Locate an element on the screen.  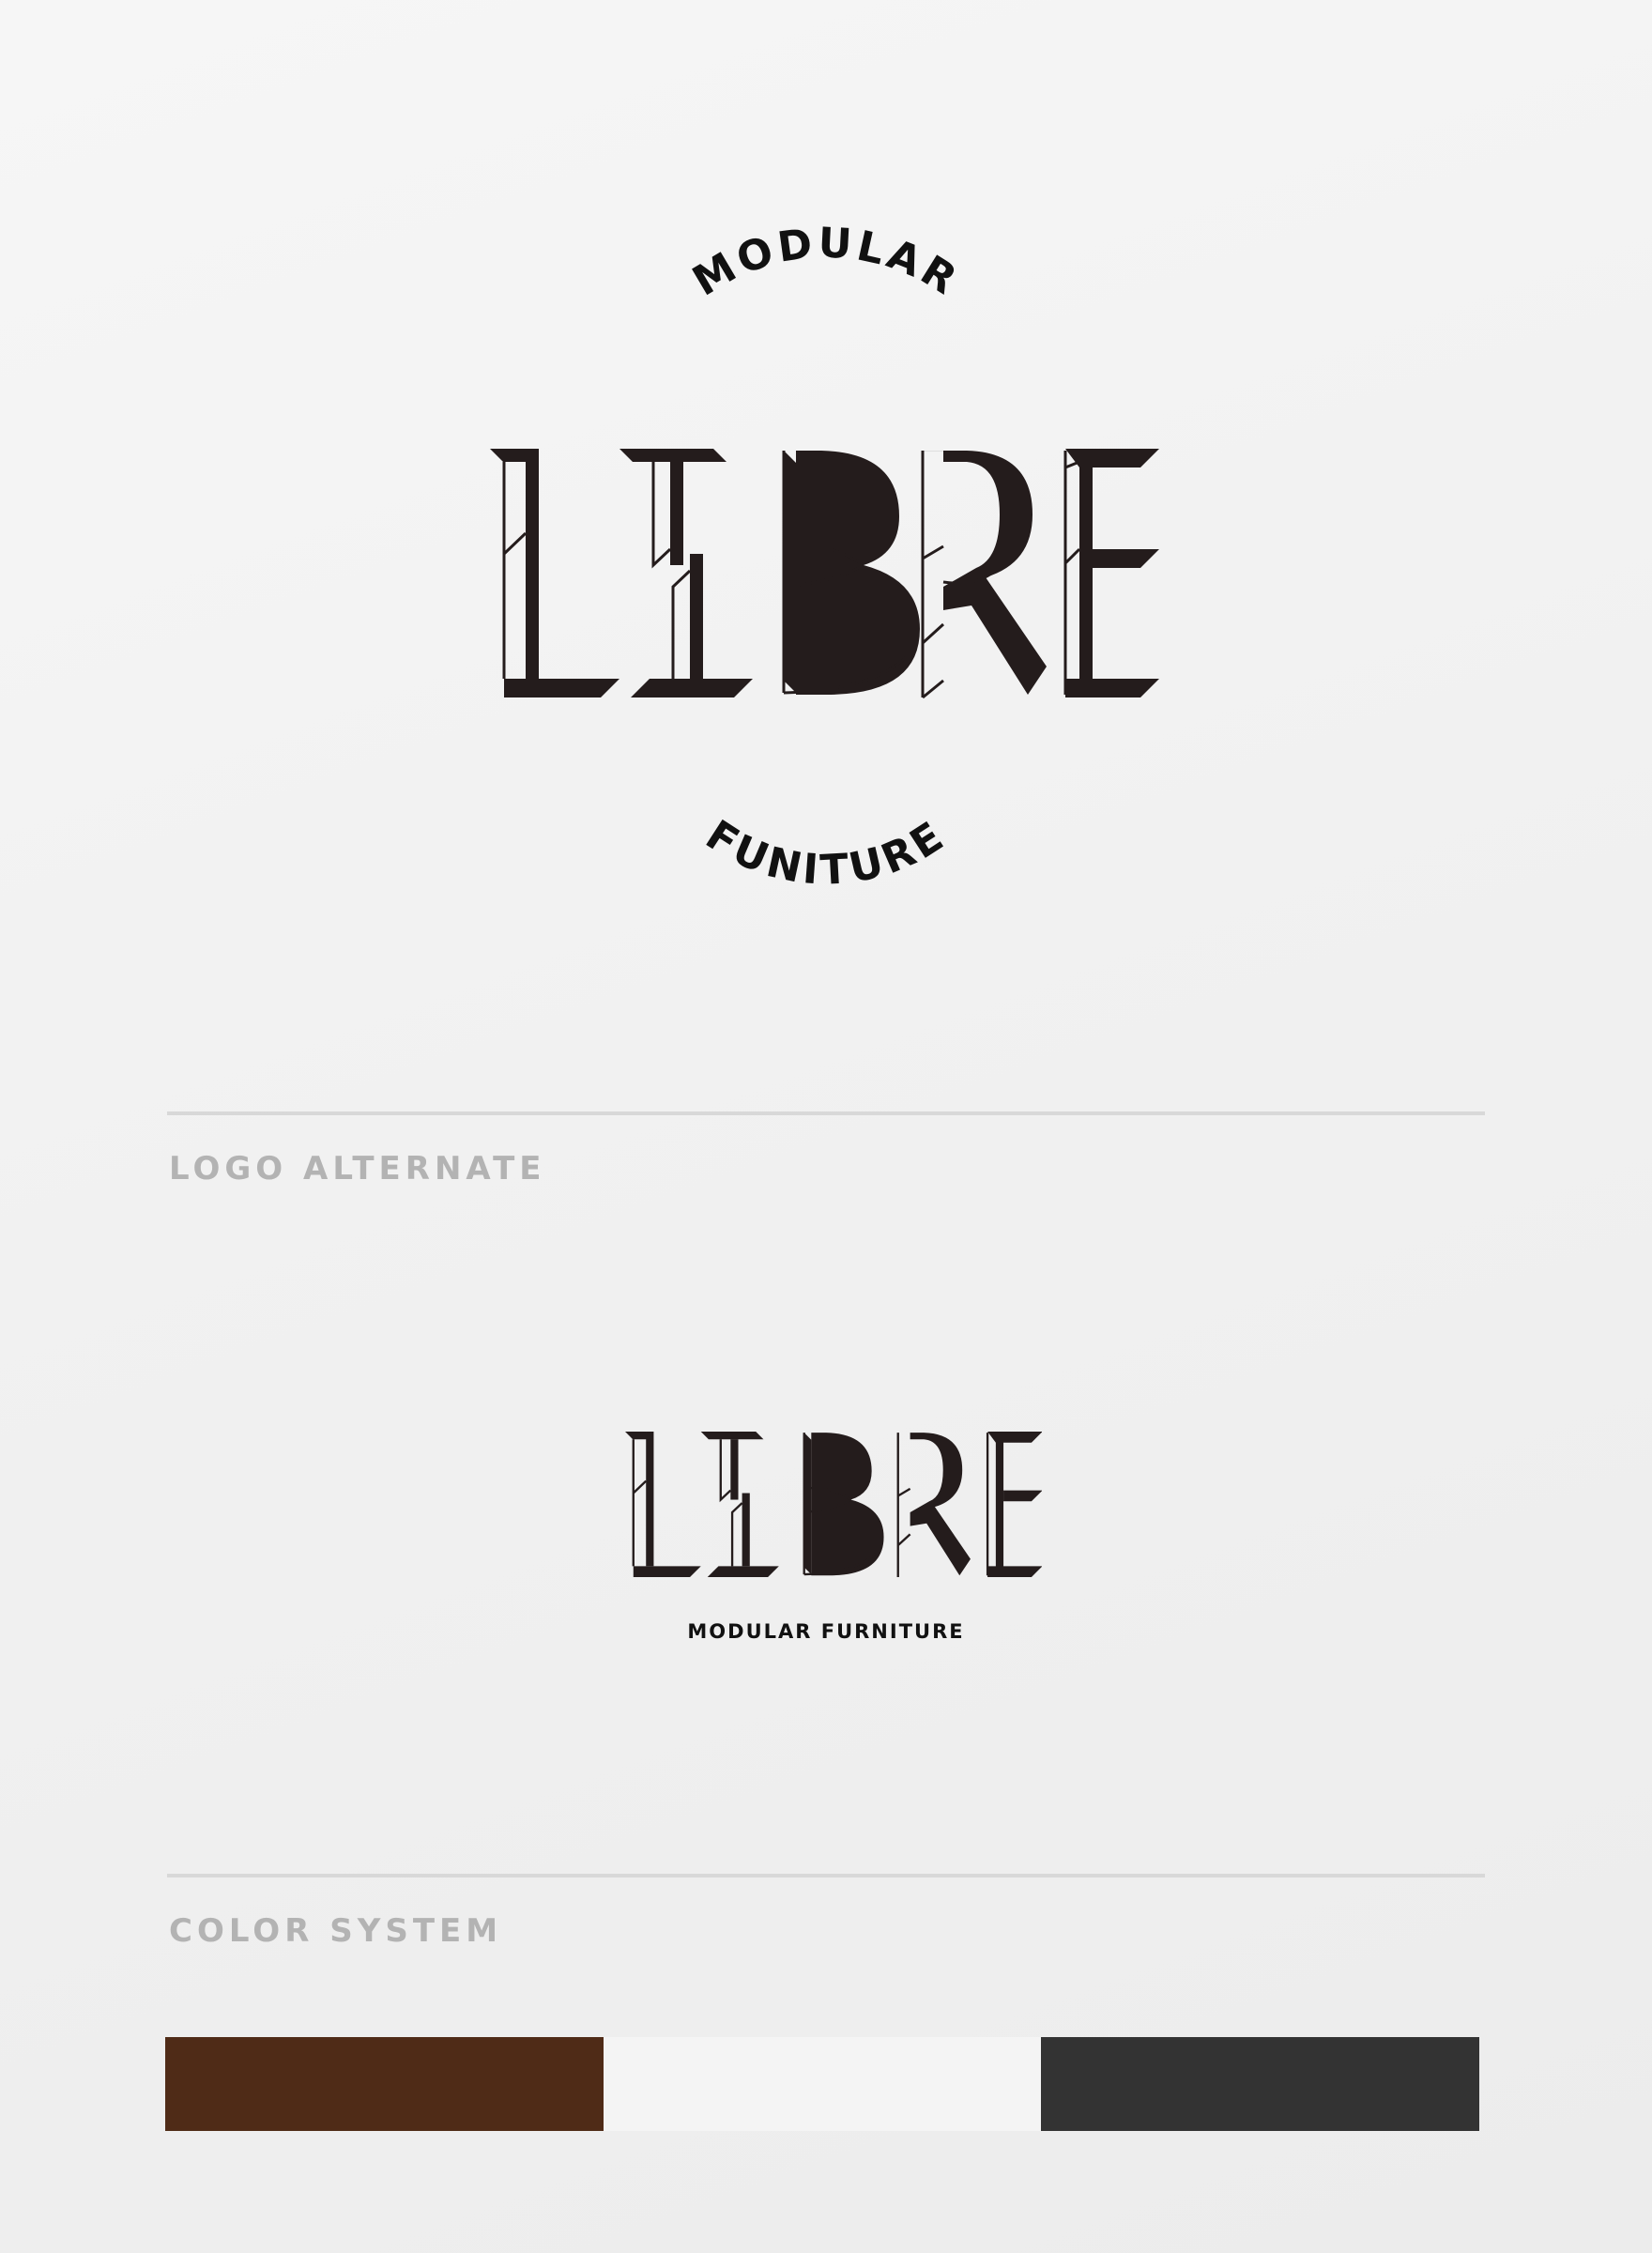
arc-bottom-text: FUNITURE is located at coordinates (826, 853).